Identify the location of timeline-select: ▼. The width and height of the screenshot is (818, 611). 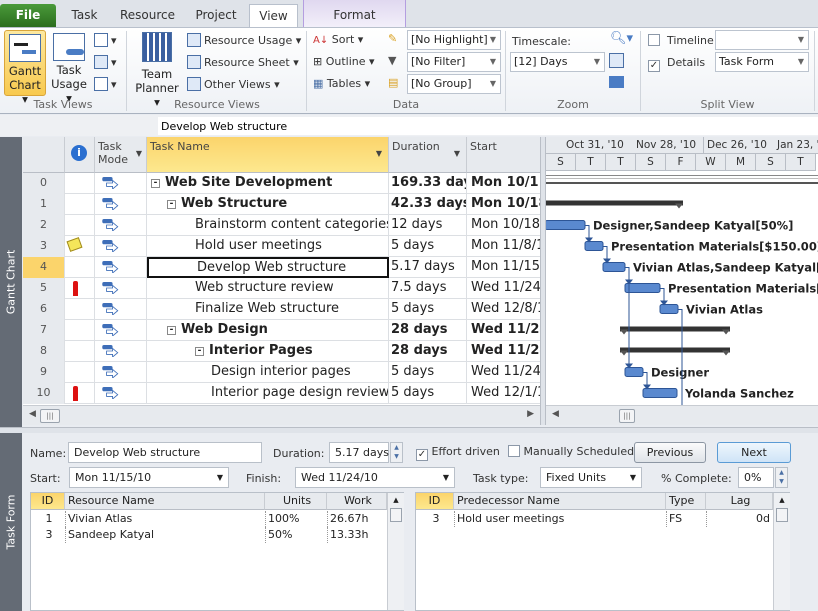
(762, 40).